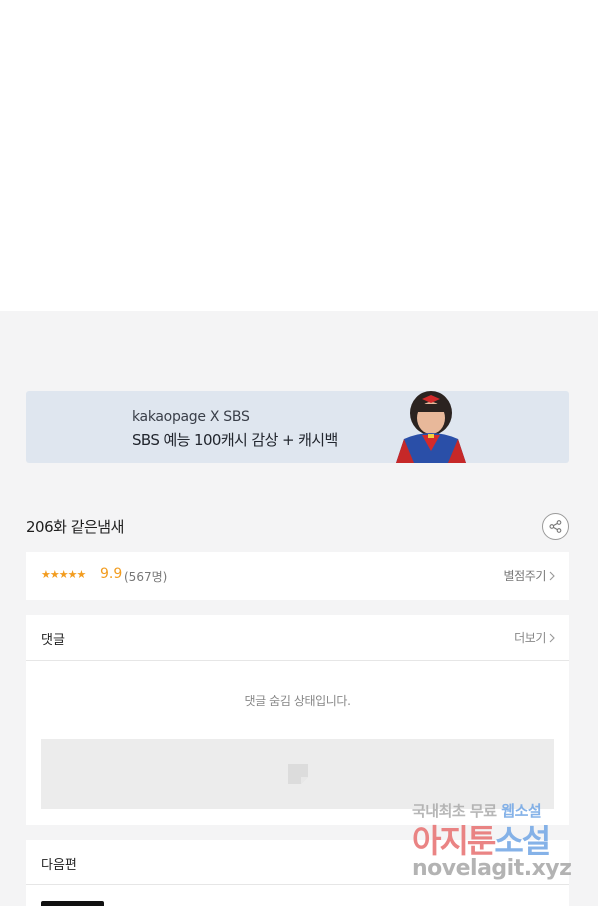 The width and height of the screenshot is (598, 906). I want to click on next-episode-header: 다음편, so click(297, 862).